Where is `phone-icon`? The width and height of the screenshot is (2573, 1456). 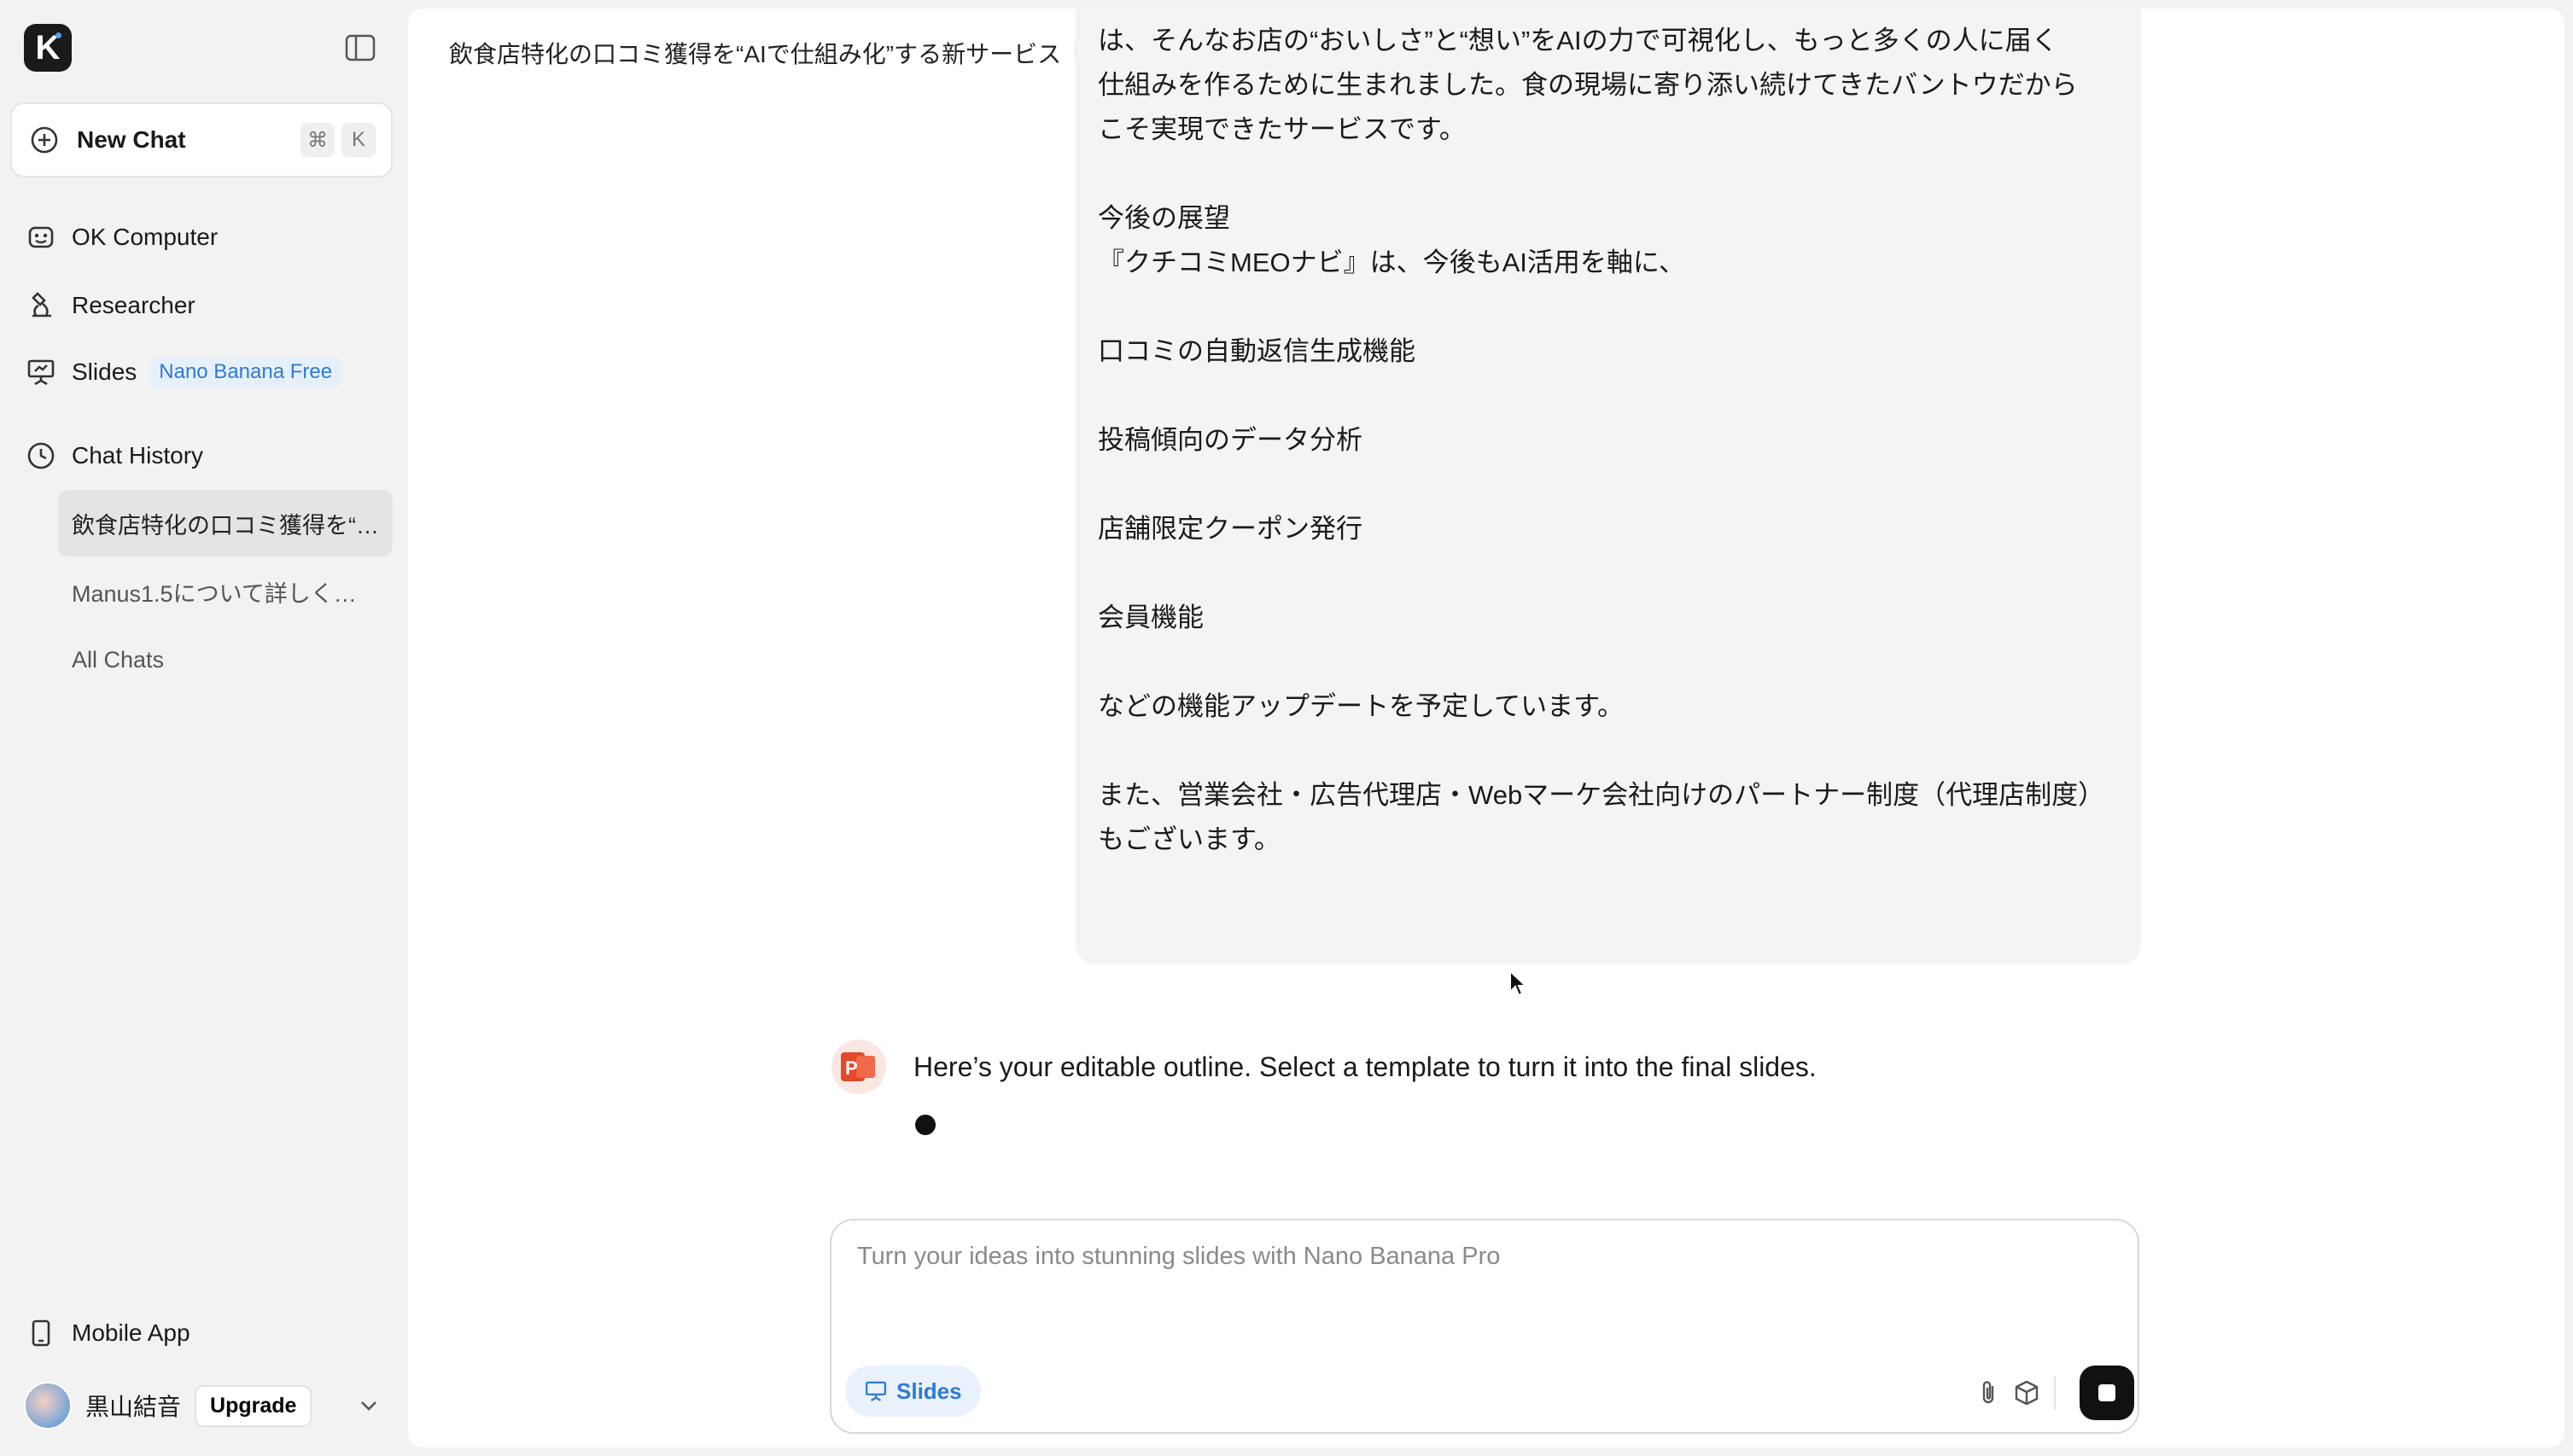 phone-icon is located at coordinates (41, 1333).